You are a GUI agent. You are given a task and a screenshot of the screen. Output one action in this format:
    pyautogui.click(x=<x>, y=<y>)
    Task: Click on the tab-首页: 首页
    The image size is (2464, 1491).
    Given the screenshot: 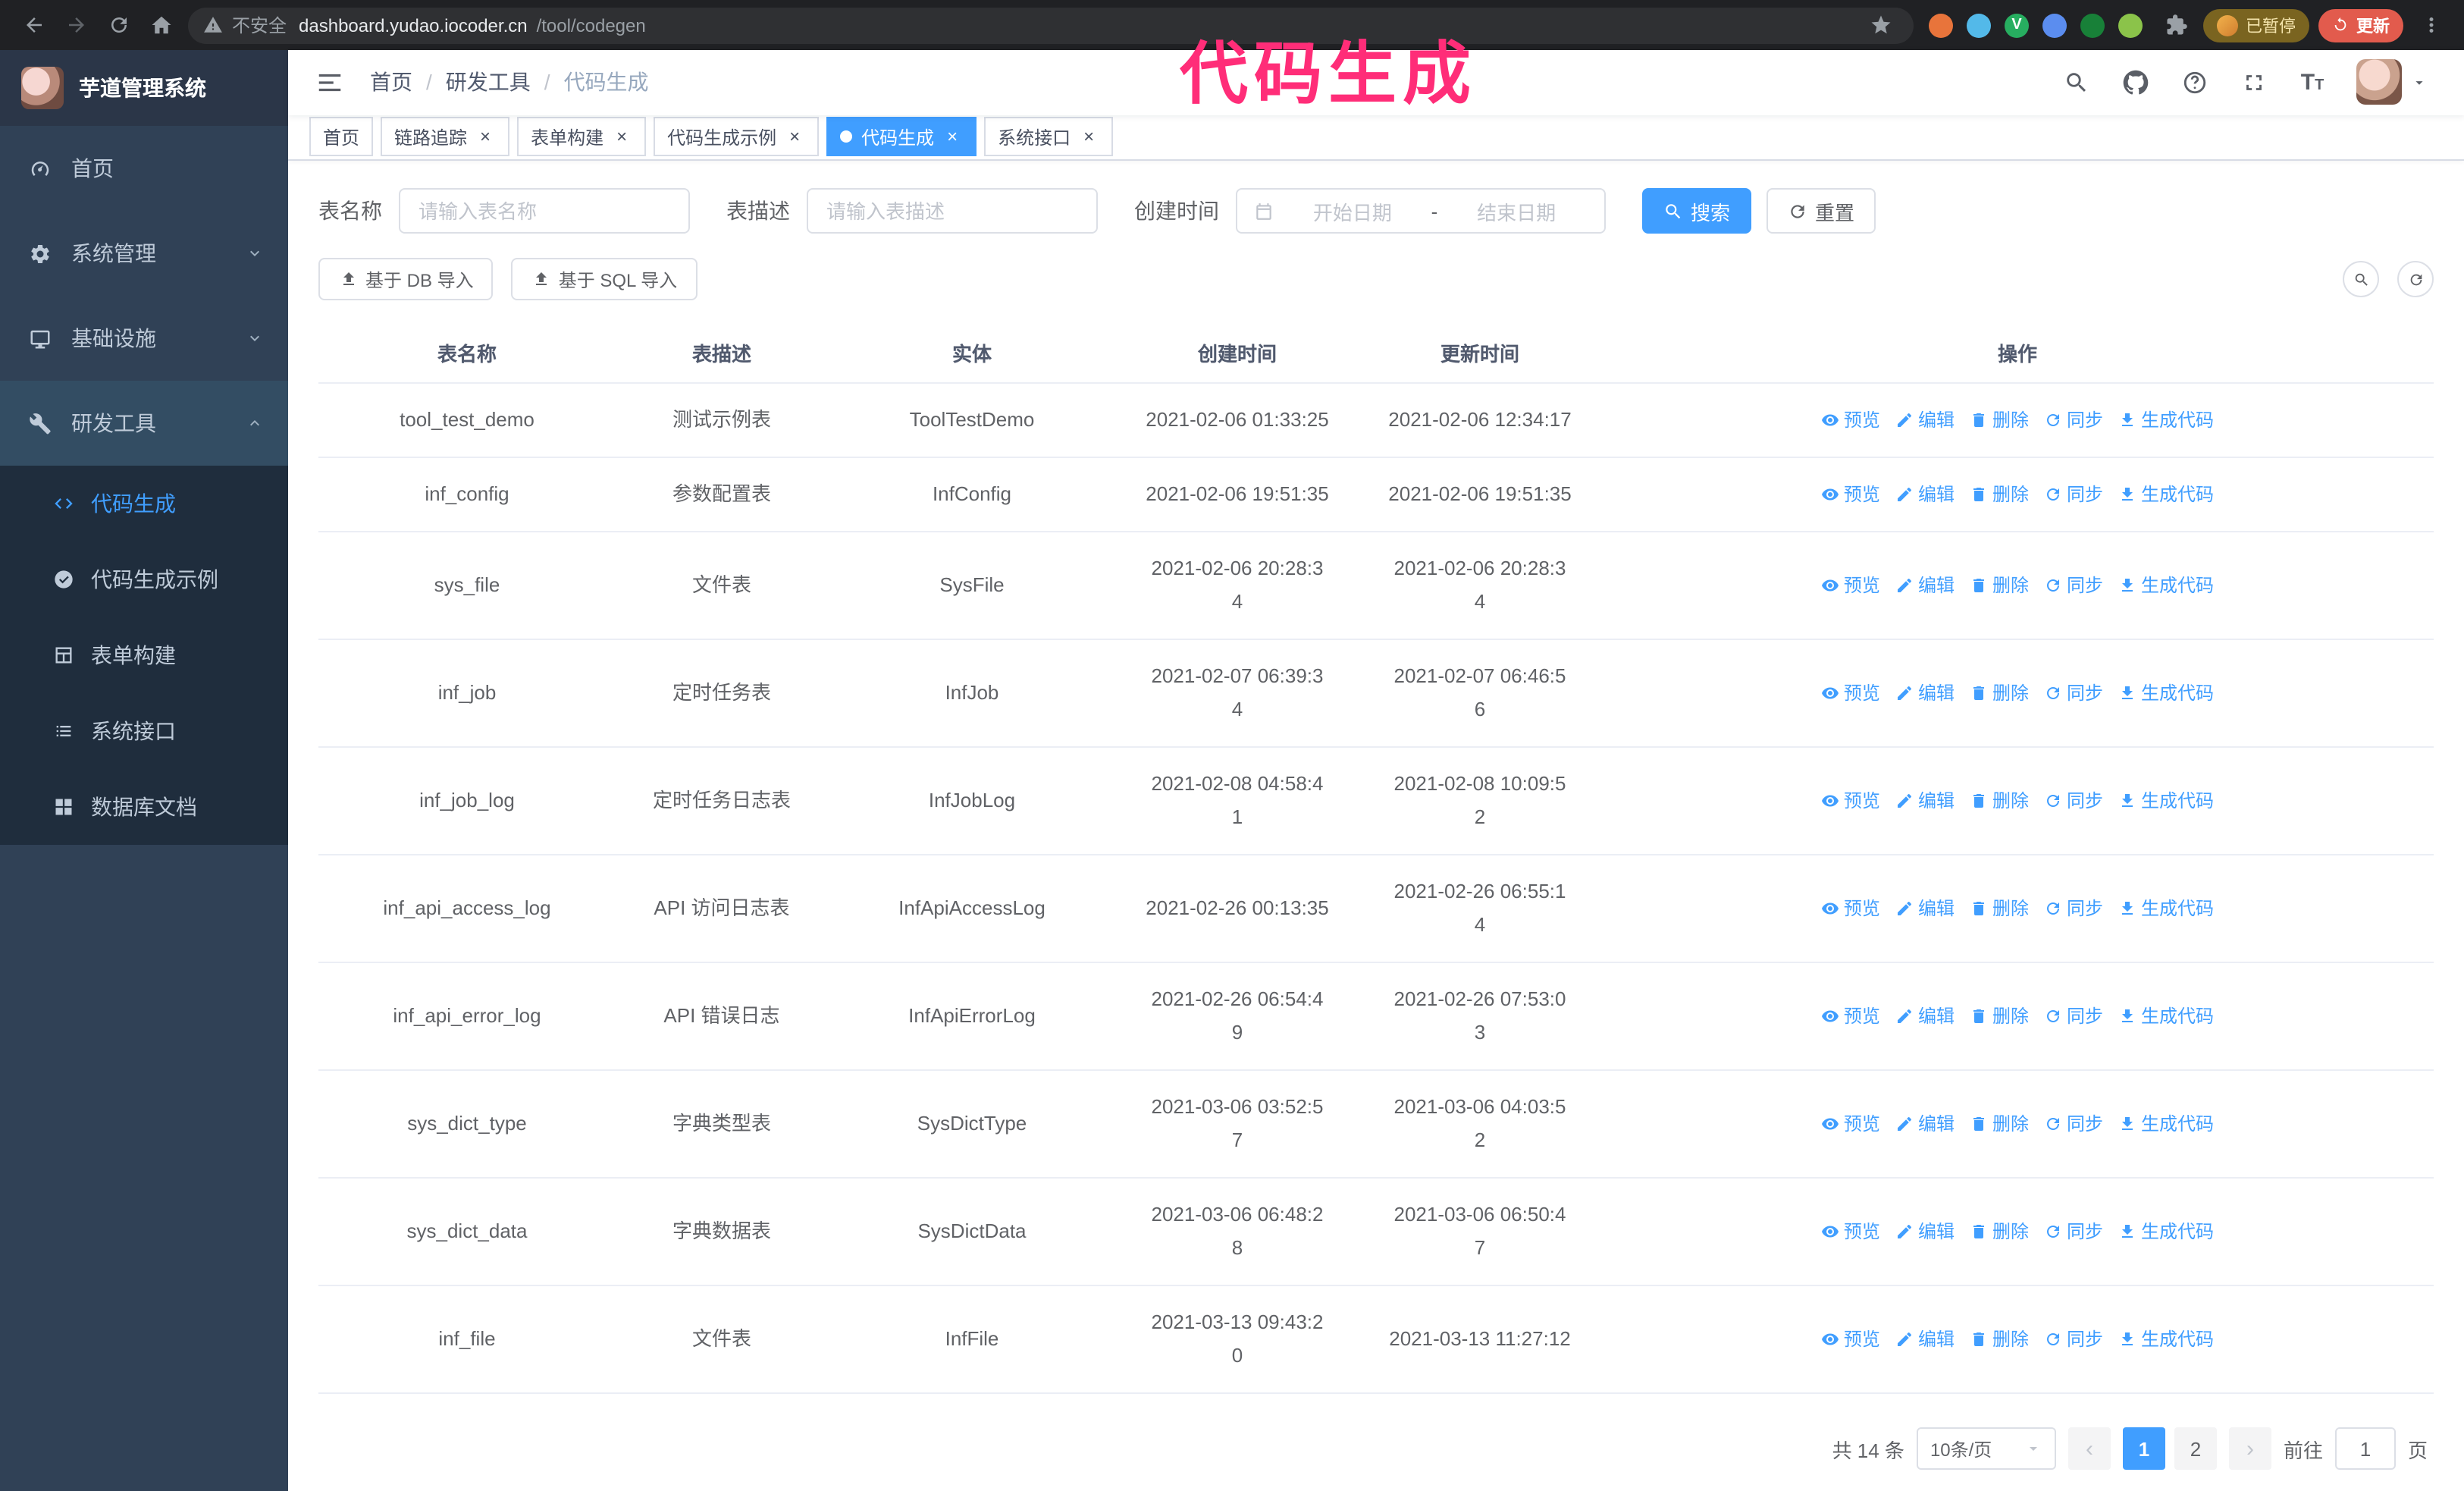 What is the action you would take?
    pyautogui.click(x=341, y=137)
    